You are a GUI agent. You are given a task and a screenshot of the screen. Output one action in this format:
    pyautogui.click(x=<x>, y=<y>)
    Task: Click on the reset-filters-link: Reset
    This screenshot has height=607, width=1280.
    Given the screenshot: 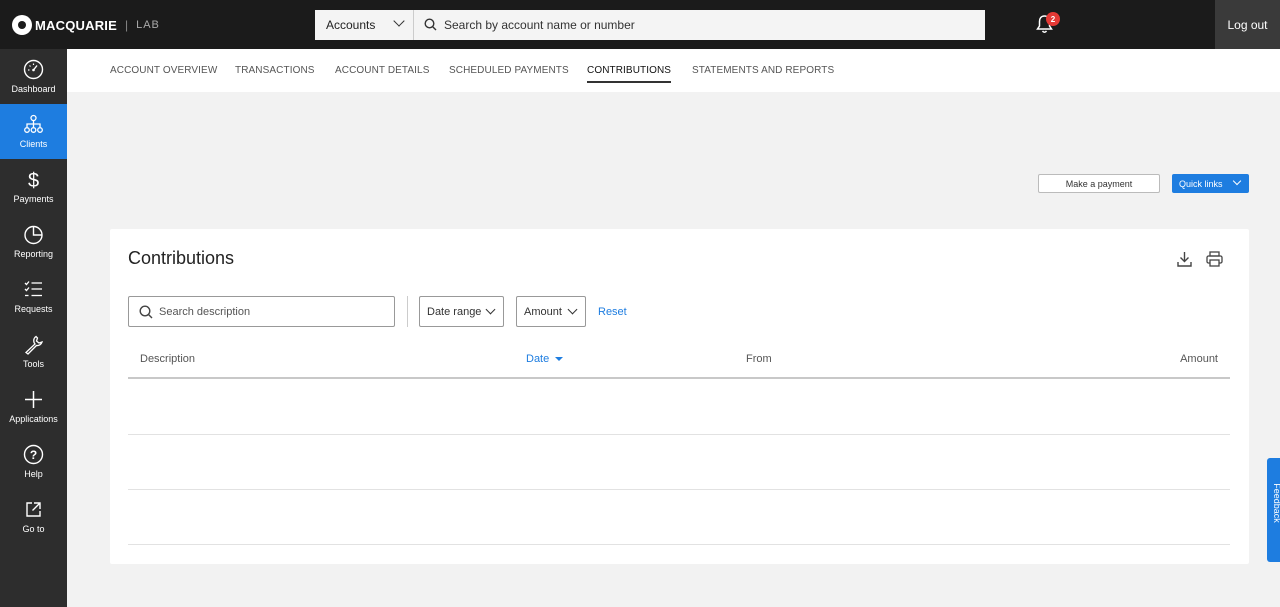 What is the action you would take?
    pyautogui.click(x=612, y=312)
    